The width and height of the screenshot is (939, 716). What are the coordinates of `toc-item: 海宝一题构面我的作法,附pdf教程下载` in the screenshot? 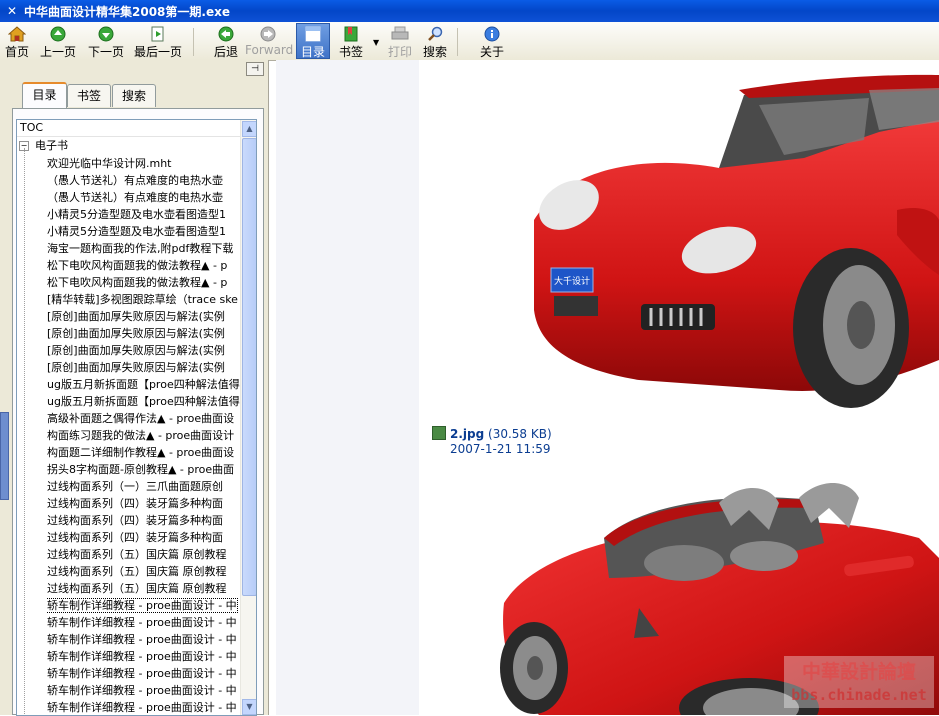 It's located at (145, 248).